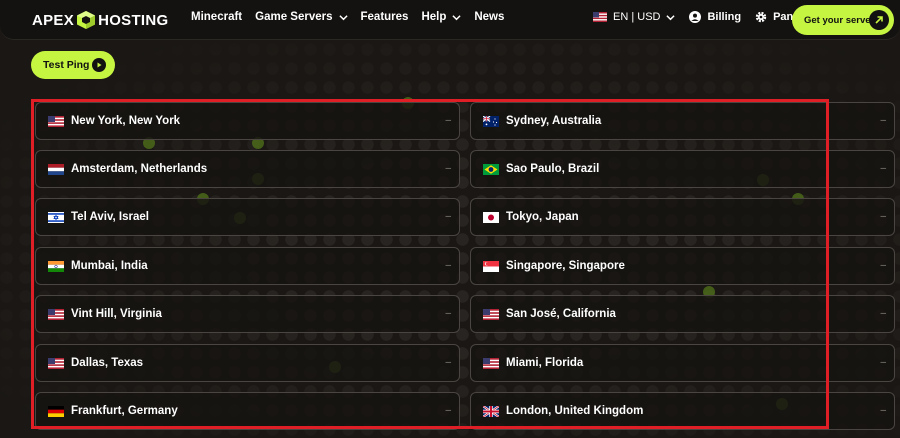 The image size is (900, 438). Describe the element at coordinates (491, 411) in the screenshot. I see `gb-flag-icon` at that location.